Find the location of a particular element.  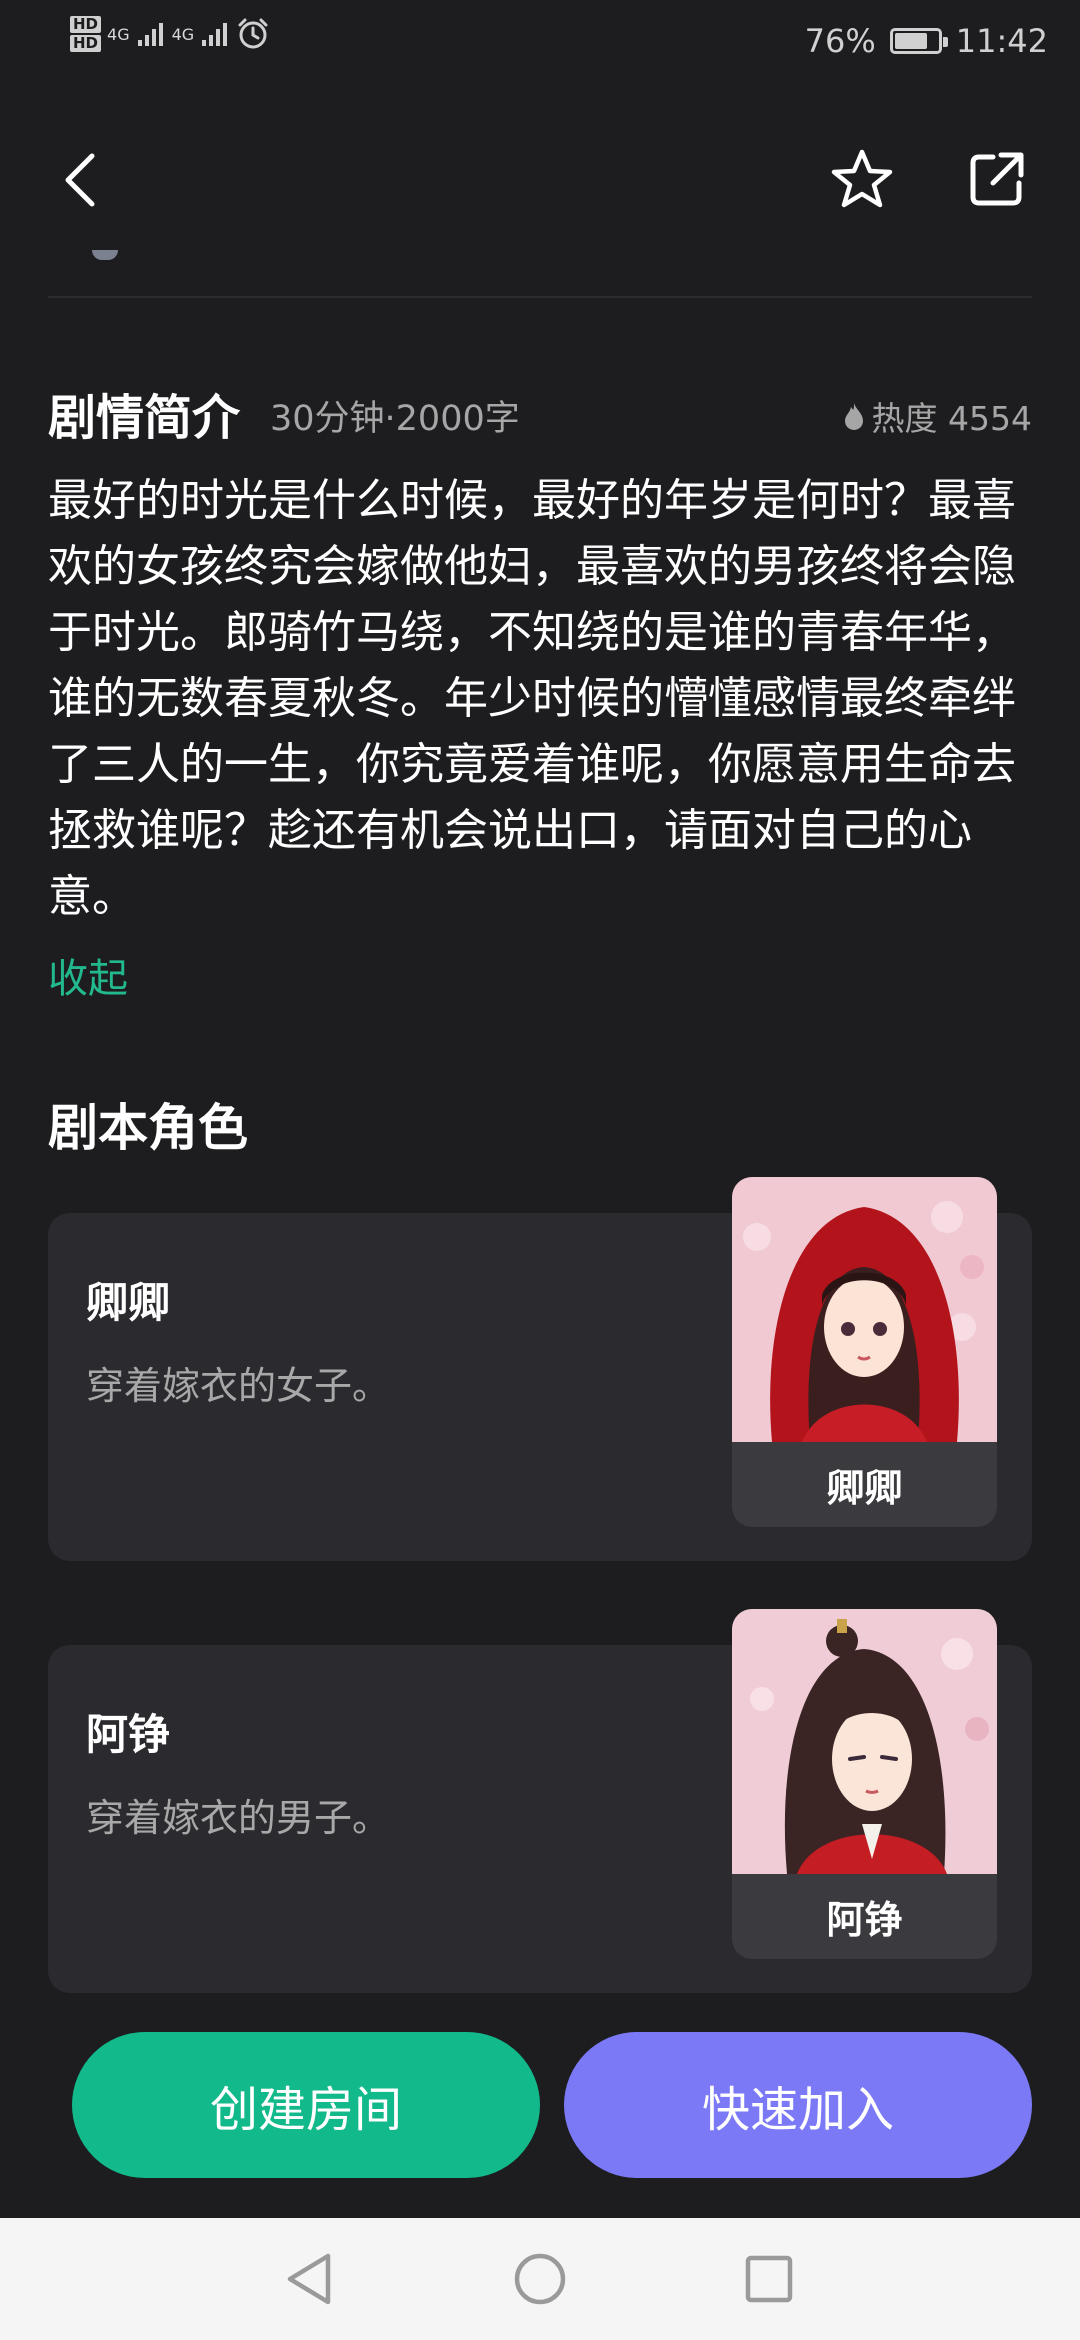

hd1-label: HD is located at coordinates (86, 24).